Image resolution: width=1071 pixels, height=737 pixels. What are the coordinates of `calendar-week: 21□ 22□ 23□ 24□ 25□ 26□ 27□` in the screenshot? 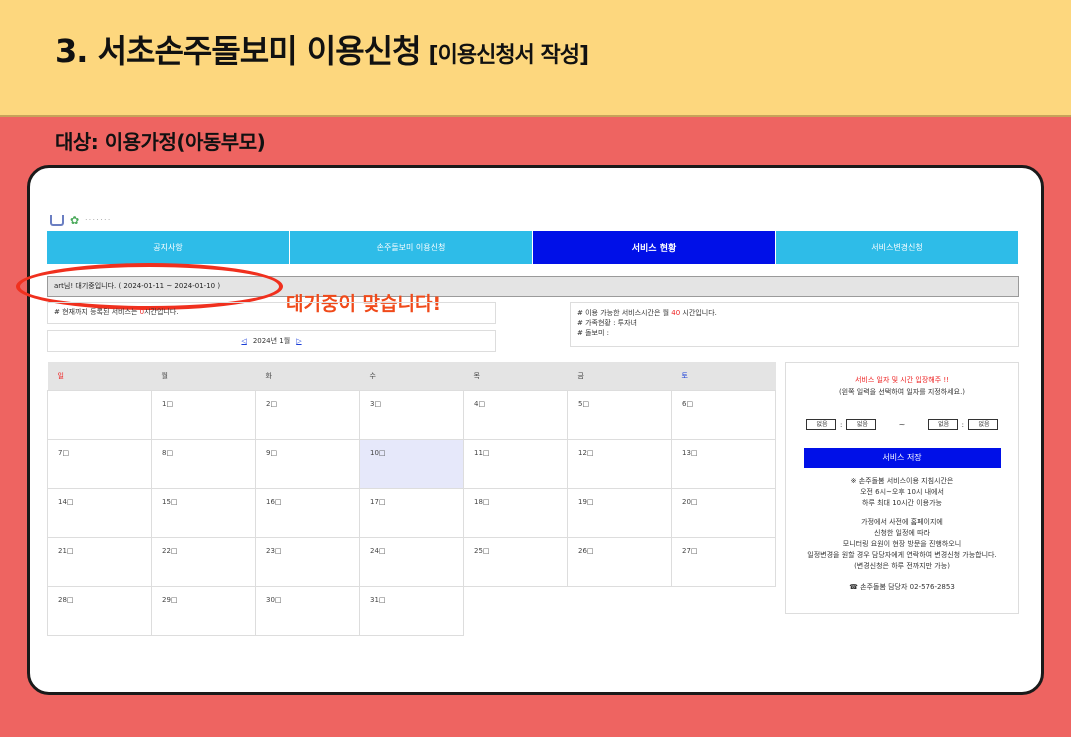 It's located at (411, 561).